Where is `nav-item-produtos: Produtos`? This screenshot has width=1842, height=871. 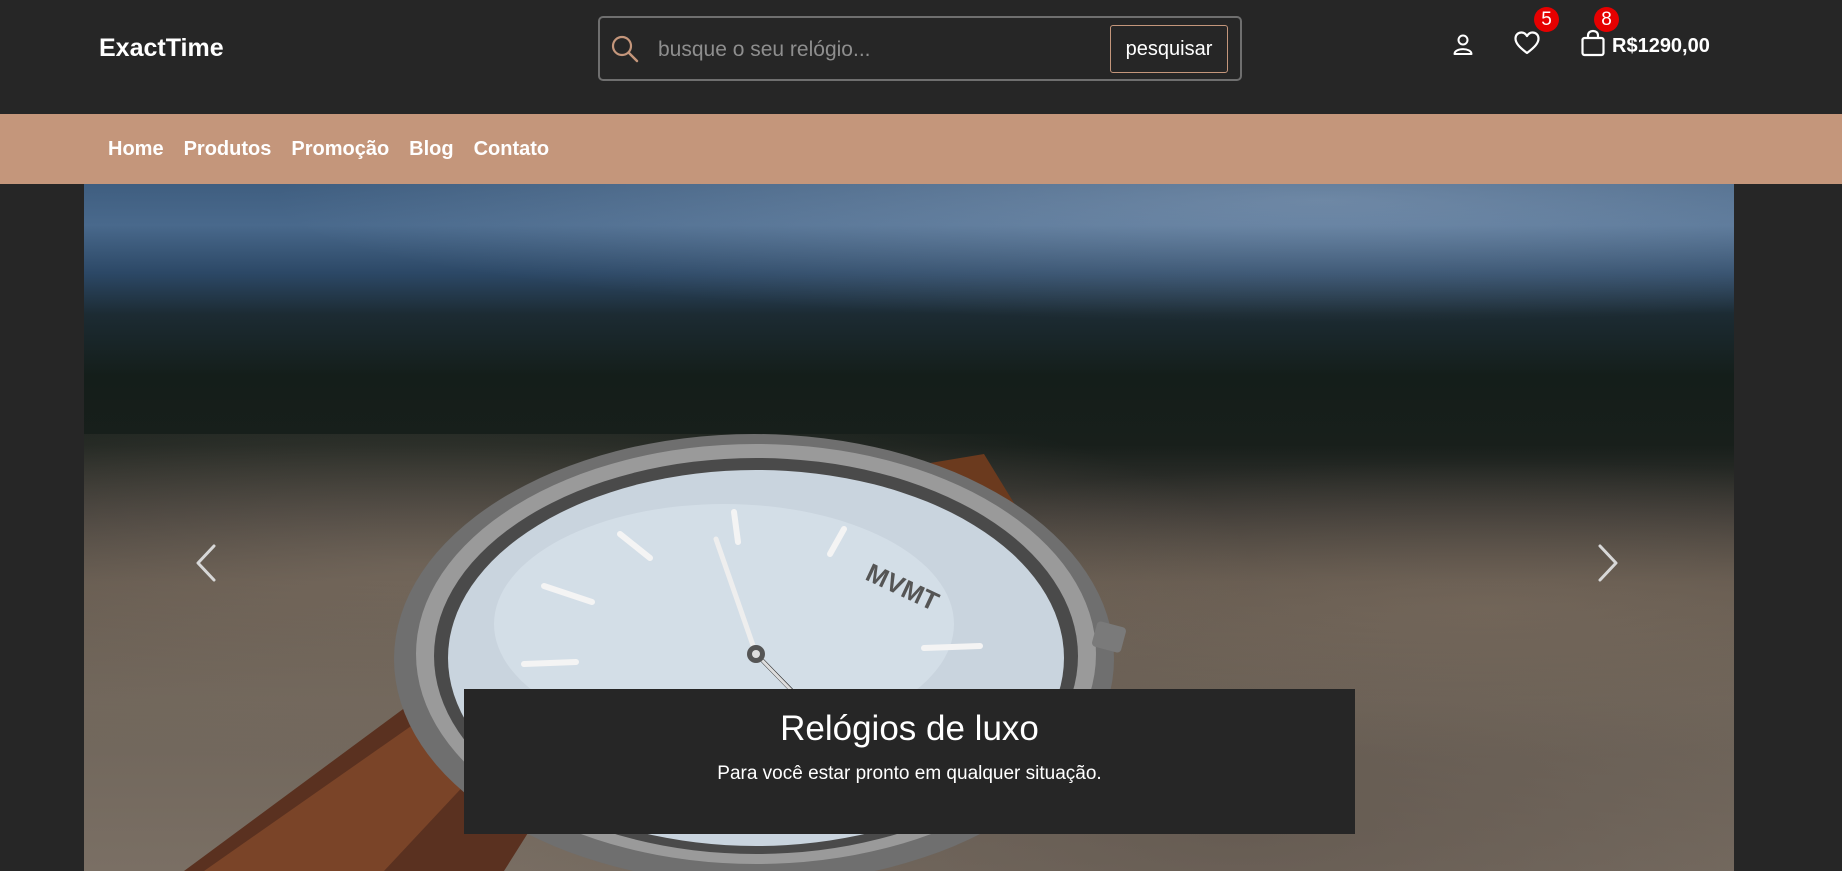
nav-item-produtos: Produtos is located at coordinates (228, 149).